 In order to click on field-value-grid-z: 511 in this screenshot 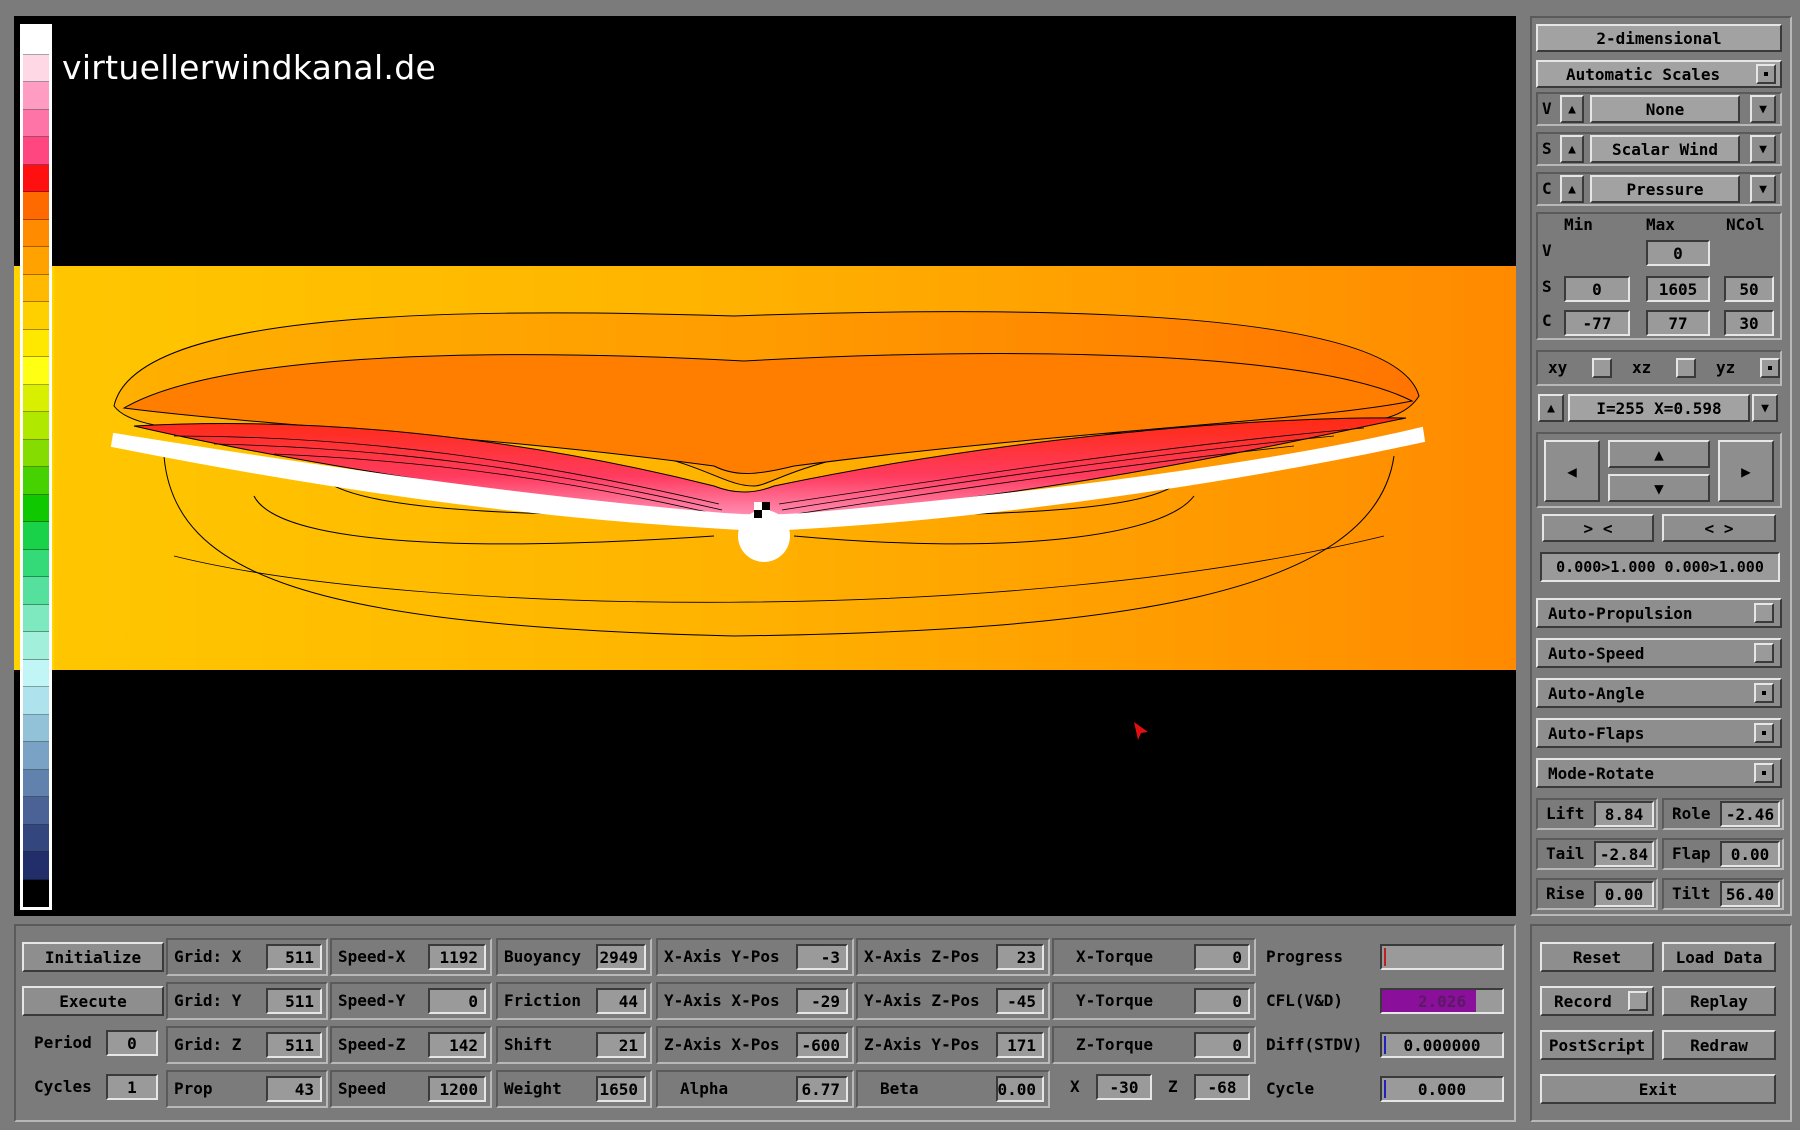, I will do `click(294, 1045)`.